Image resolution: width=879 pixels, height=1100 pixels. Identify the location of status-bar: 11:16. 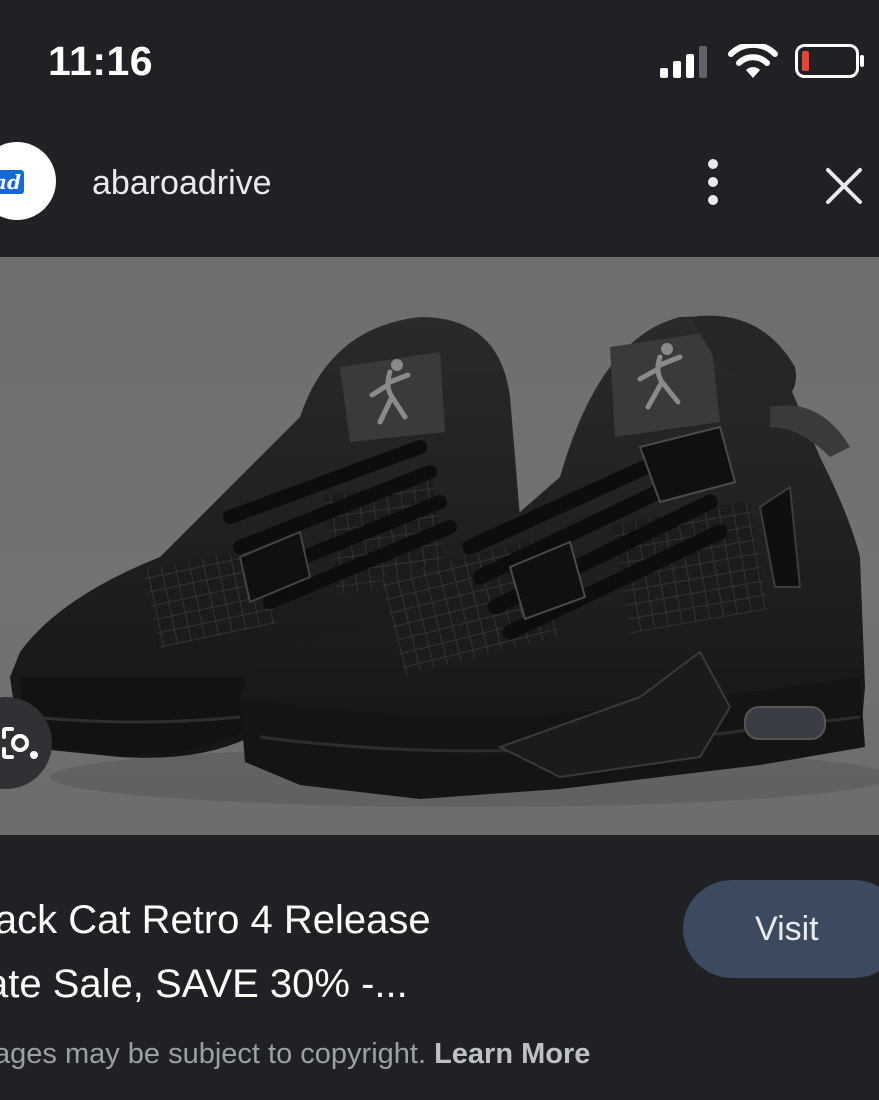
(439, 60).